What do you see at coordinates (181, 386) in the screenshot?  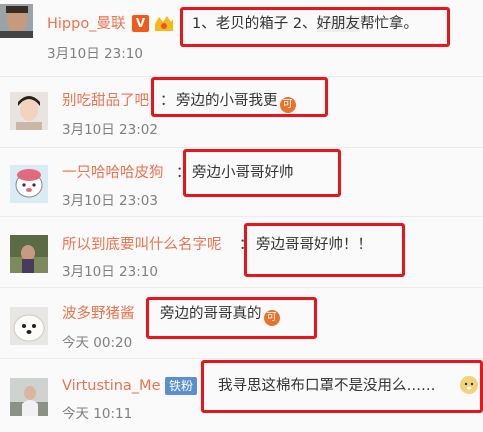 I see `fan-badge: 铁粉` at bounding box center [181, 386].